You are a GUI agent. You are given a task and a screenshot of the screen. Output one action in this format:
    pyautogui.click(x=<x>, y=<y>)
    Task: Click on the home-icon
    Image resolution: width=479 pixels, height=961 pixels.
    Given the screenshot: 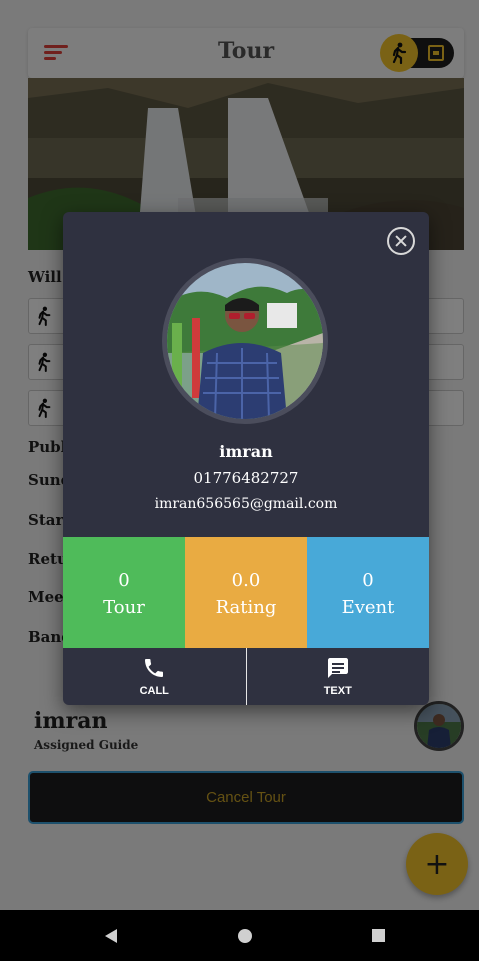 What is the action you would take?
    pyautogui.click(x=245, y=936)
    